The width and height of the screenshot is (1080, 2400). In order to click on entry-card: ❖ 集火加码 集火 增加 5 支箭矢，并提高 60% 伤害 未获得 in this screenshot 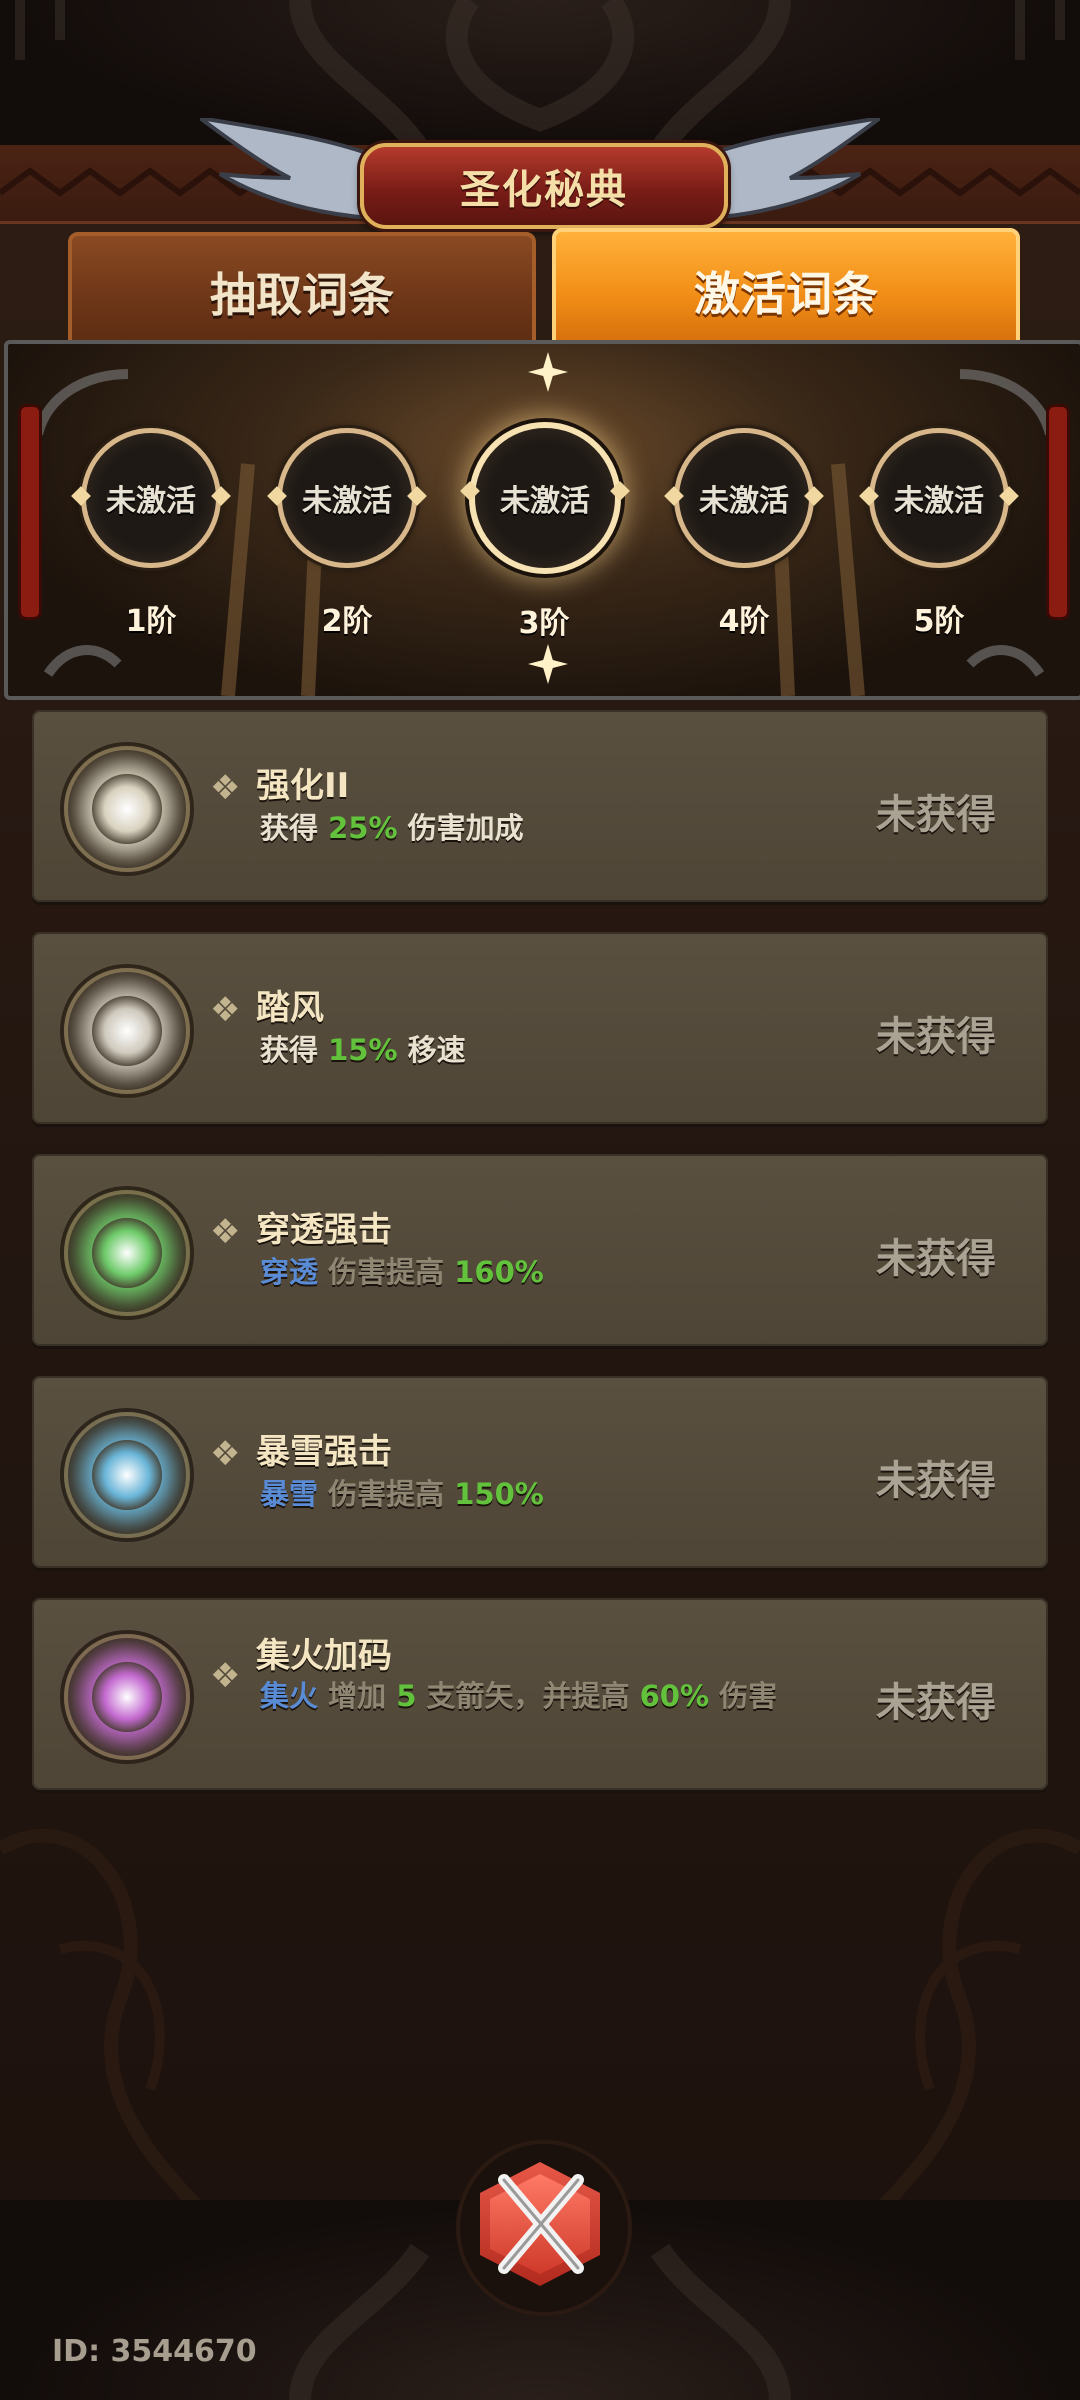, I will do `click(540, 1694)`.